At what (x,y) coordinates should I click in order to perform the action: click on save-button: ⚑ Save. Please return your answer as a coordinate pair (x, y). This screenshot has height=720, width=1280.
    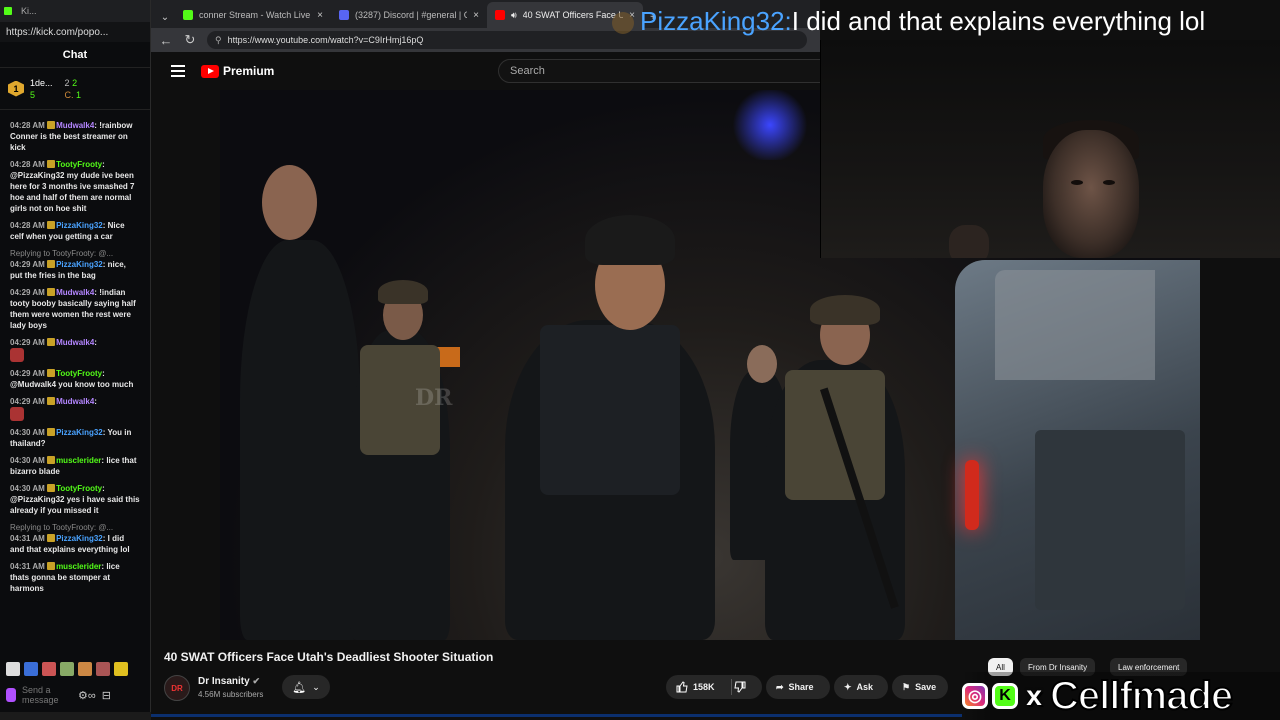
    Looking at the image, I should click on (920, 687).